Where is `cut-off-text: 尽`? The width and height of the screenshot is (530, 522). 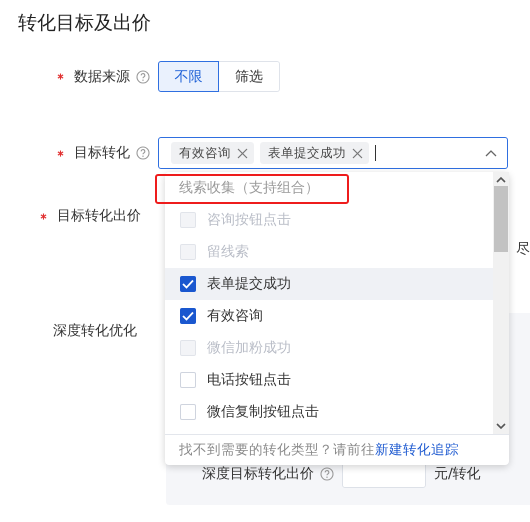
cut-off-text: 尽 is located at coordinates (523, 249).